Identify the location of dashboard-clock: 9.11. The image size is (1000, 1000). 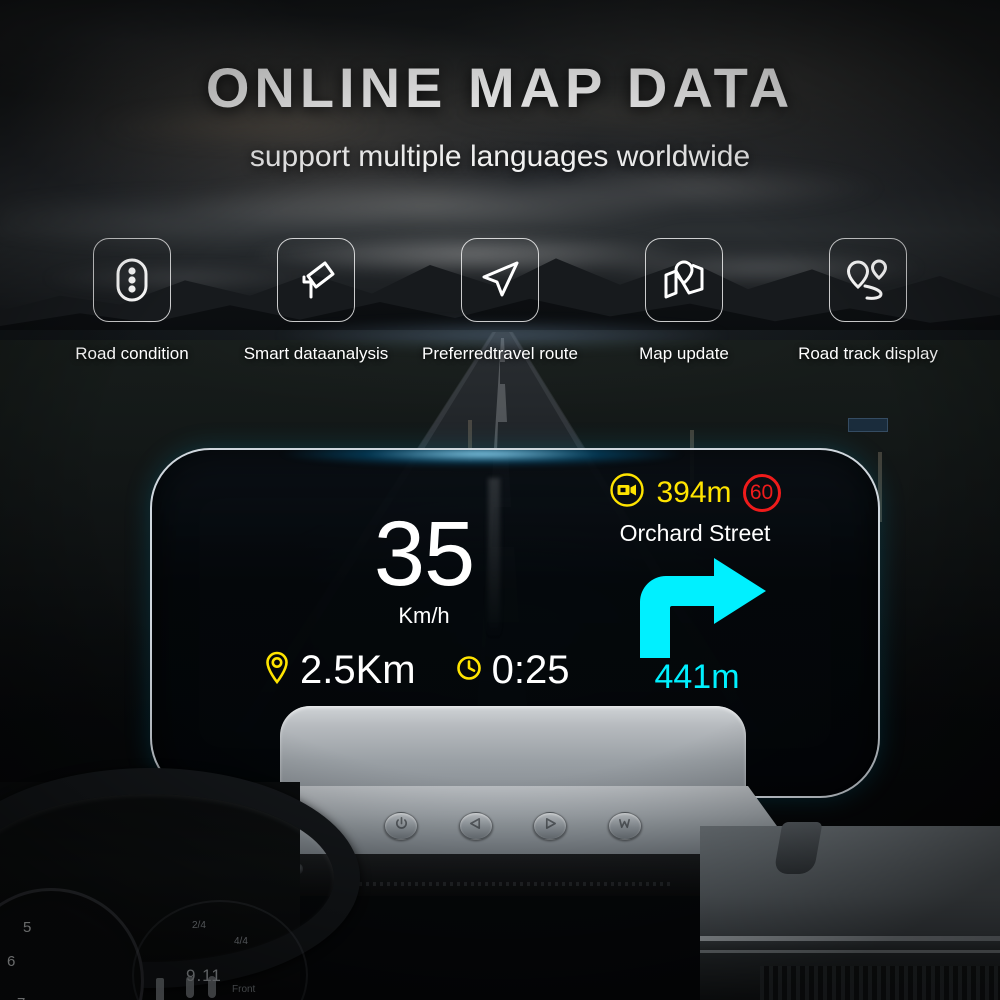
(204, 975).